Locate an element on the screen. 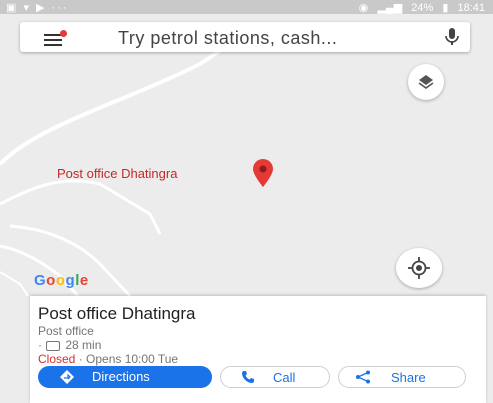  directions-button: Directions is located at coordinates (125, 377).